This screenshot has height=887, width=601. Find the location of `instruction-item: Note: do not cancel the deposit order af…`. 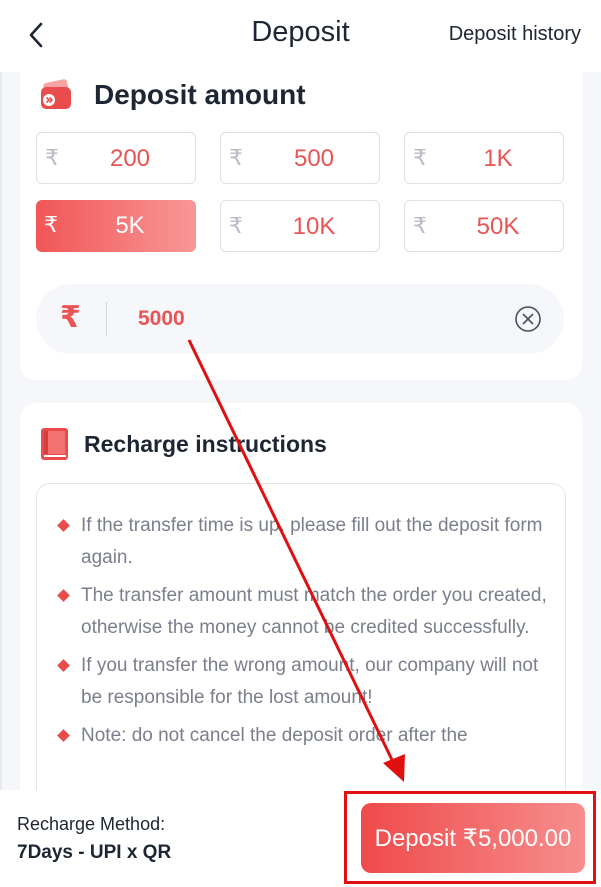

instruction-item: Note: do not cancel the deposit order af… is located at coordinates (303, 736).